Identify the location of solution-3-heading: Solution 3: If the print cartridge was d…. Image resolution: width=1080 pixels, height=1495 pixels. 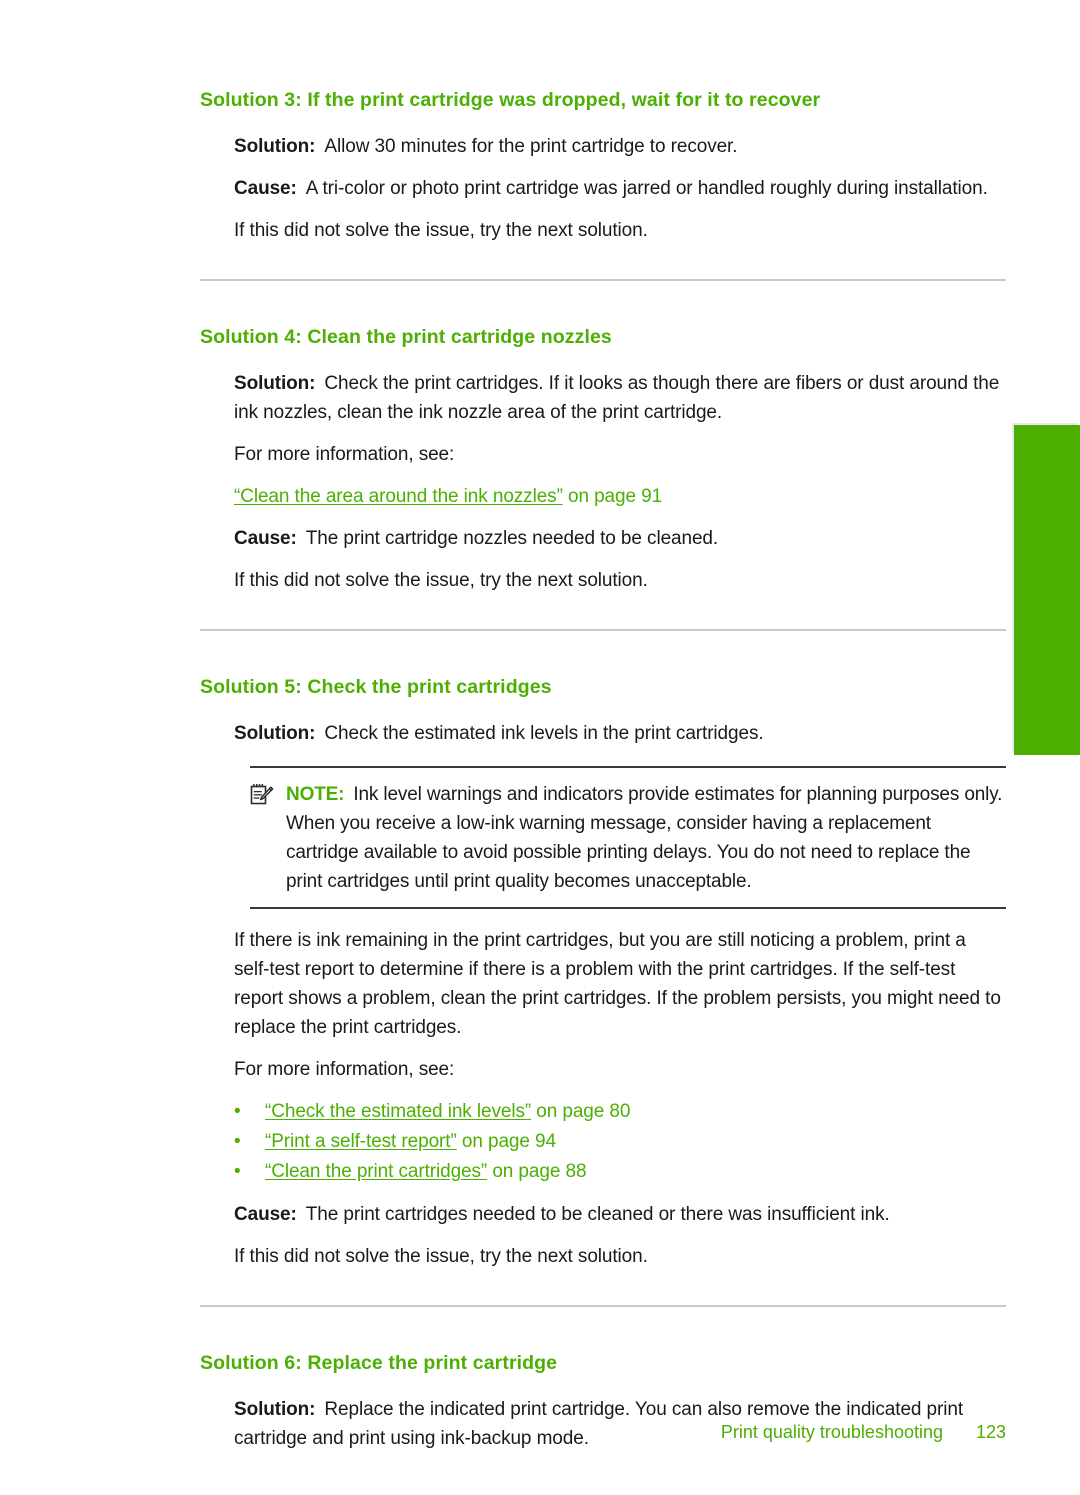
(510, 100).